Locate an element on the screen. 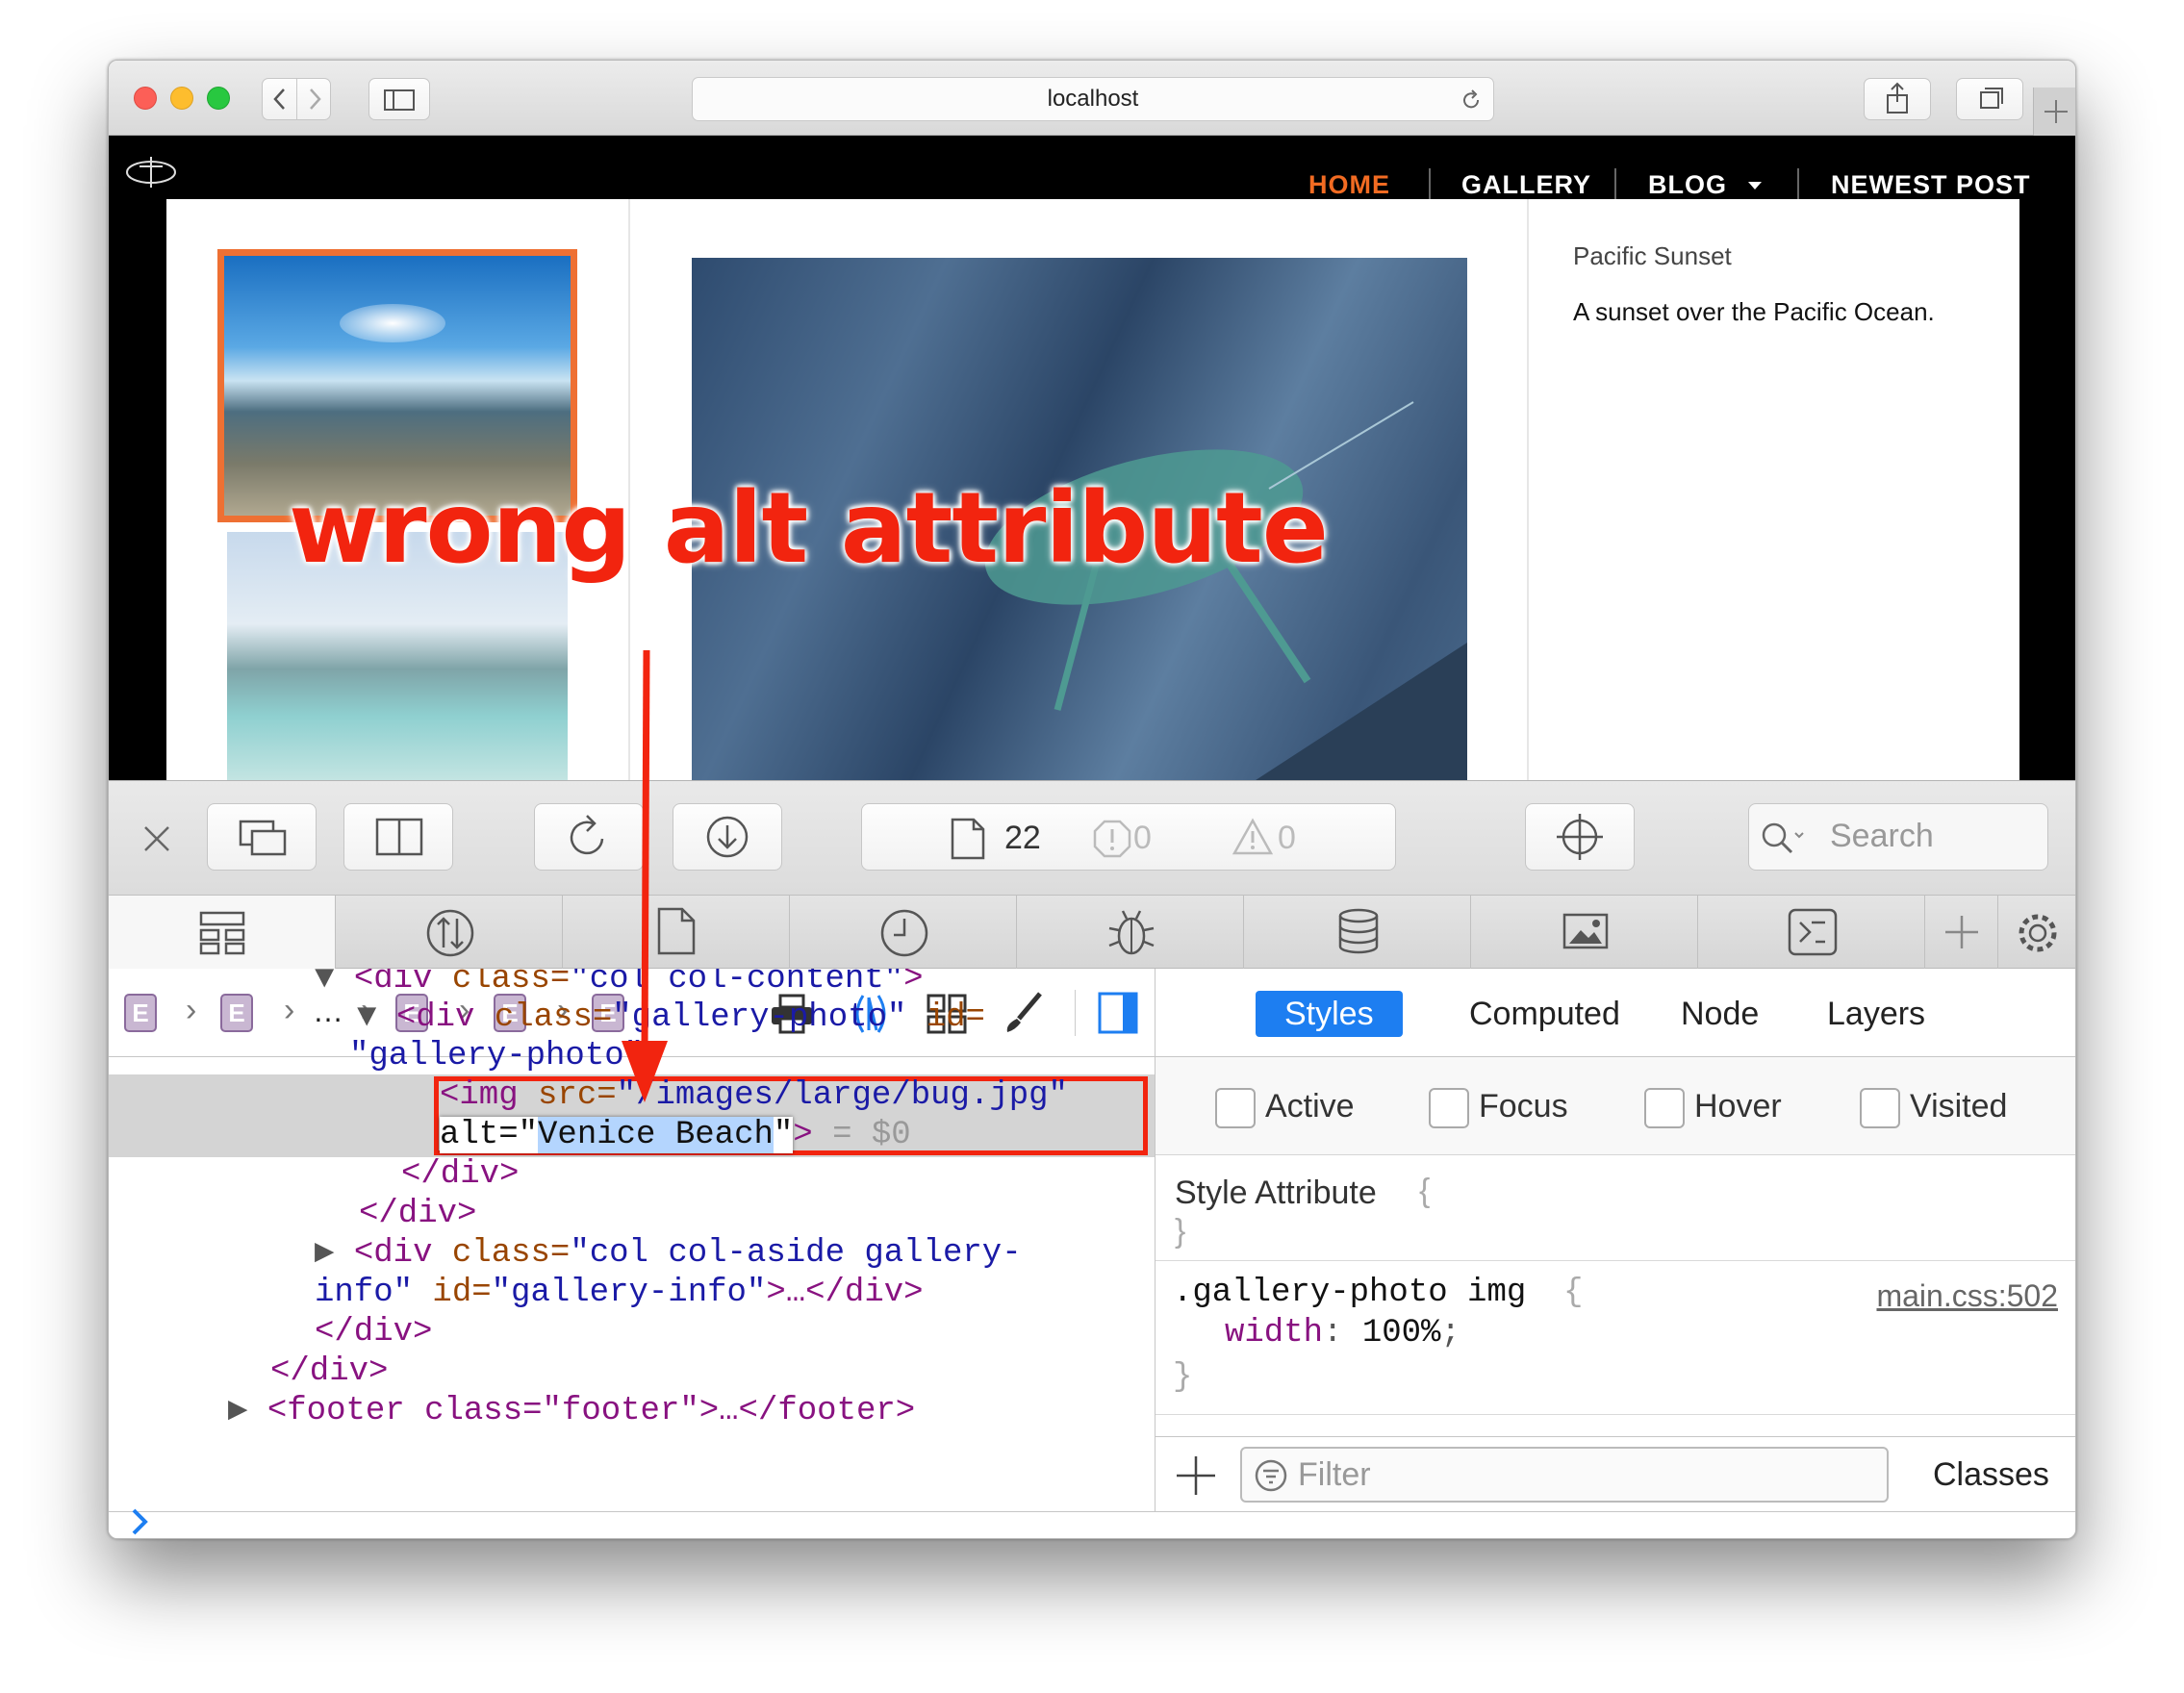 The width and height of the screenshot is (2184, 1693). filter-input: Filter is located at coordinates (1564, 1475).